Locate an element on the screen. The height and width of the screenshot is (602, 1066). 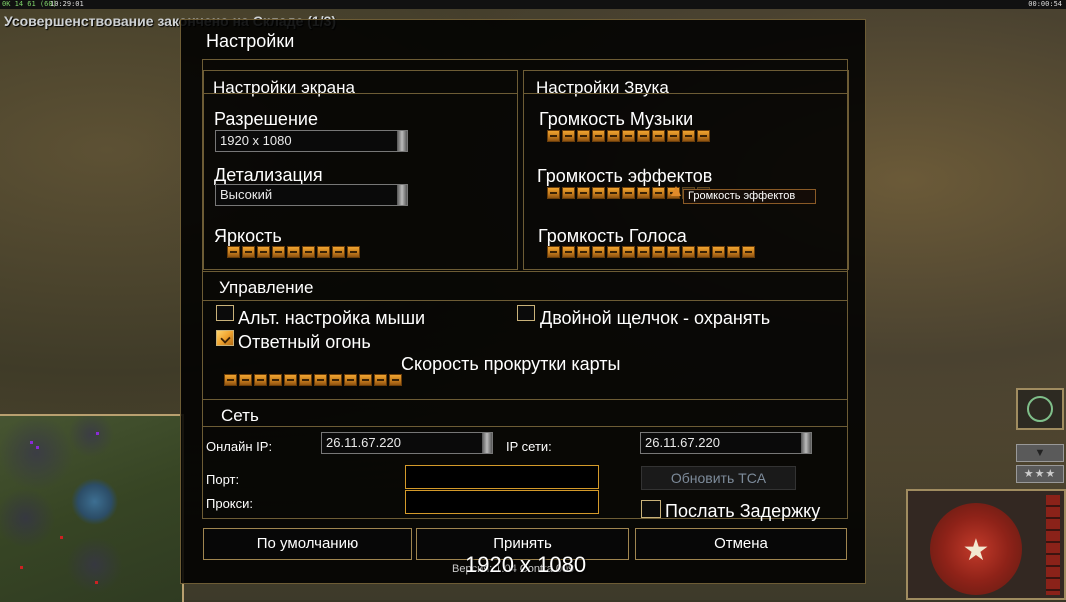
music-volume-label: Громкость Музыки is located at coordinates (616, 119).